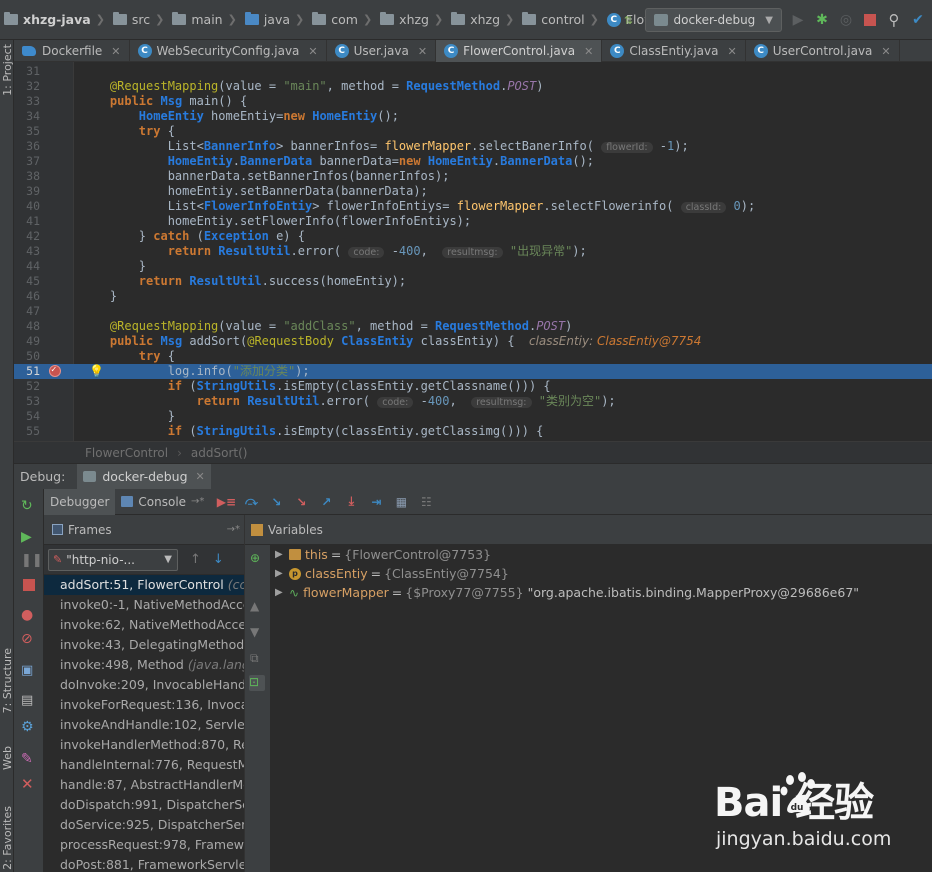 This screenshot has width=932, height=872. Describe the element at coordinates (345, 19) in the screenshot. I see `breadcrumb-com: com ❯` at that location.